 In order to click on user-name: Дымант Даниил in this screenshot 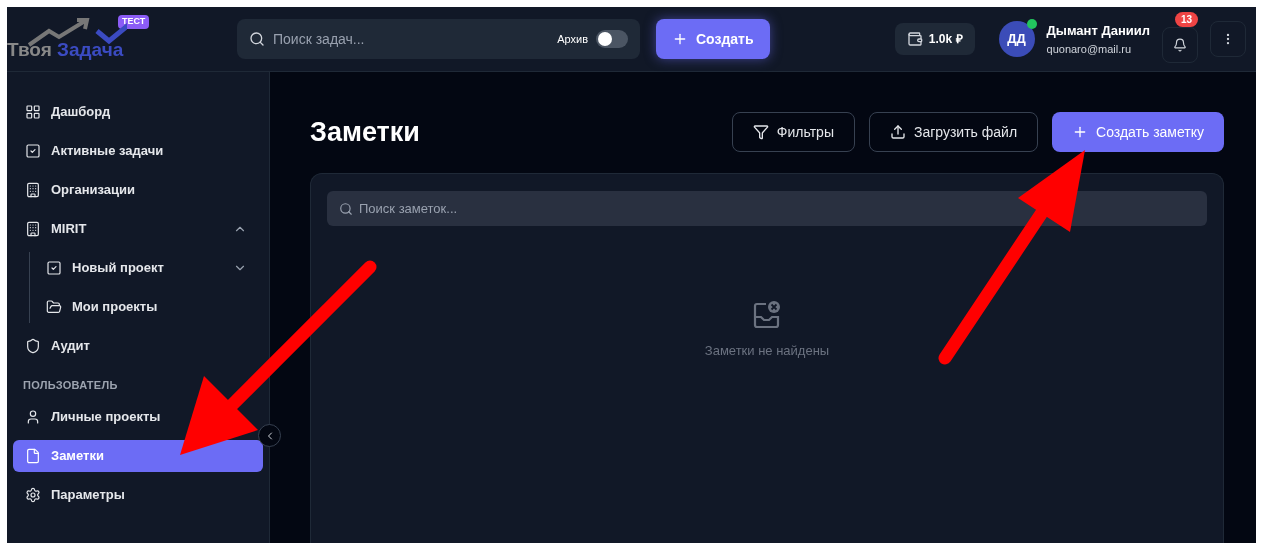, I will do `click(1098, 31)`.